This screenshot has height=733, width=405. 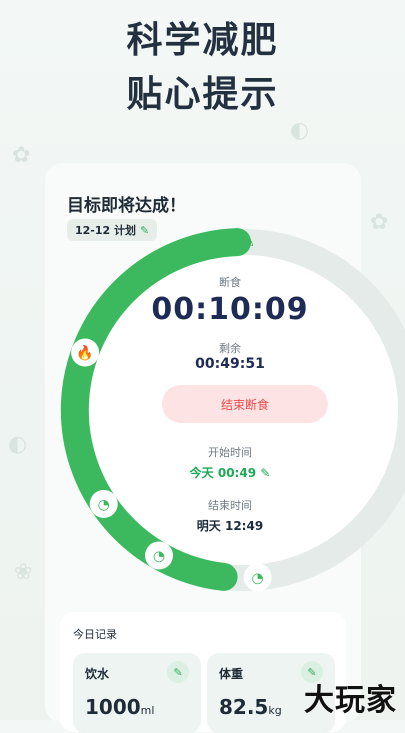 I want to click on stage-icon-2: ◔, so click(x=159, y=556).